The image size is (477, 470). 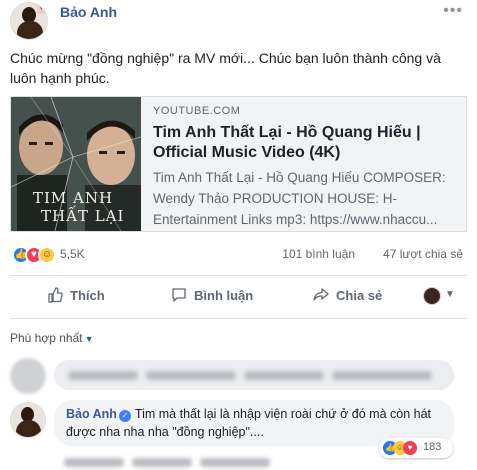 What do you see at coordinates (359, 295) in the screenshot?
I see `share-label: Chia sẻ` at bounding box center [359, 295].